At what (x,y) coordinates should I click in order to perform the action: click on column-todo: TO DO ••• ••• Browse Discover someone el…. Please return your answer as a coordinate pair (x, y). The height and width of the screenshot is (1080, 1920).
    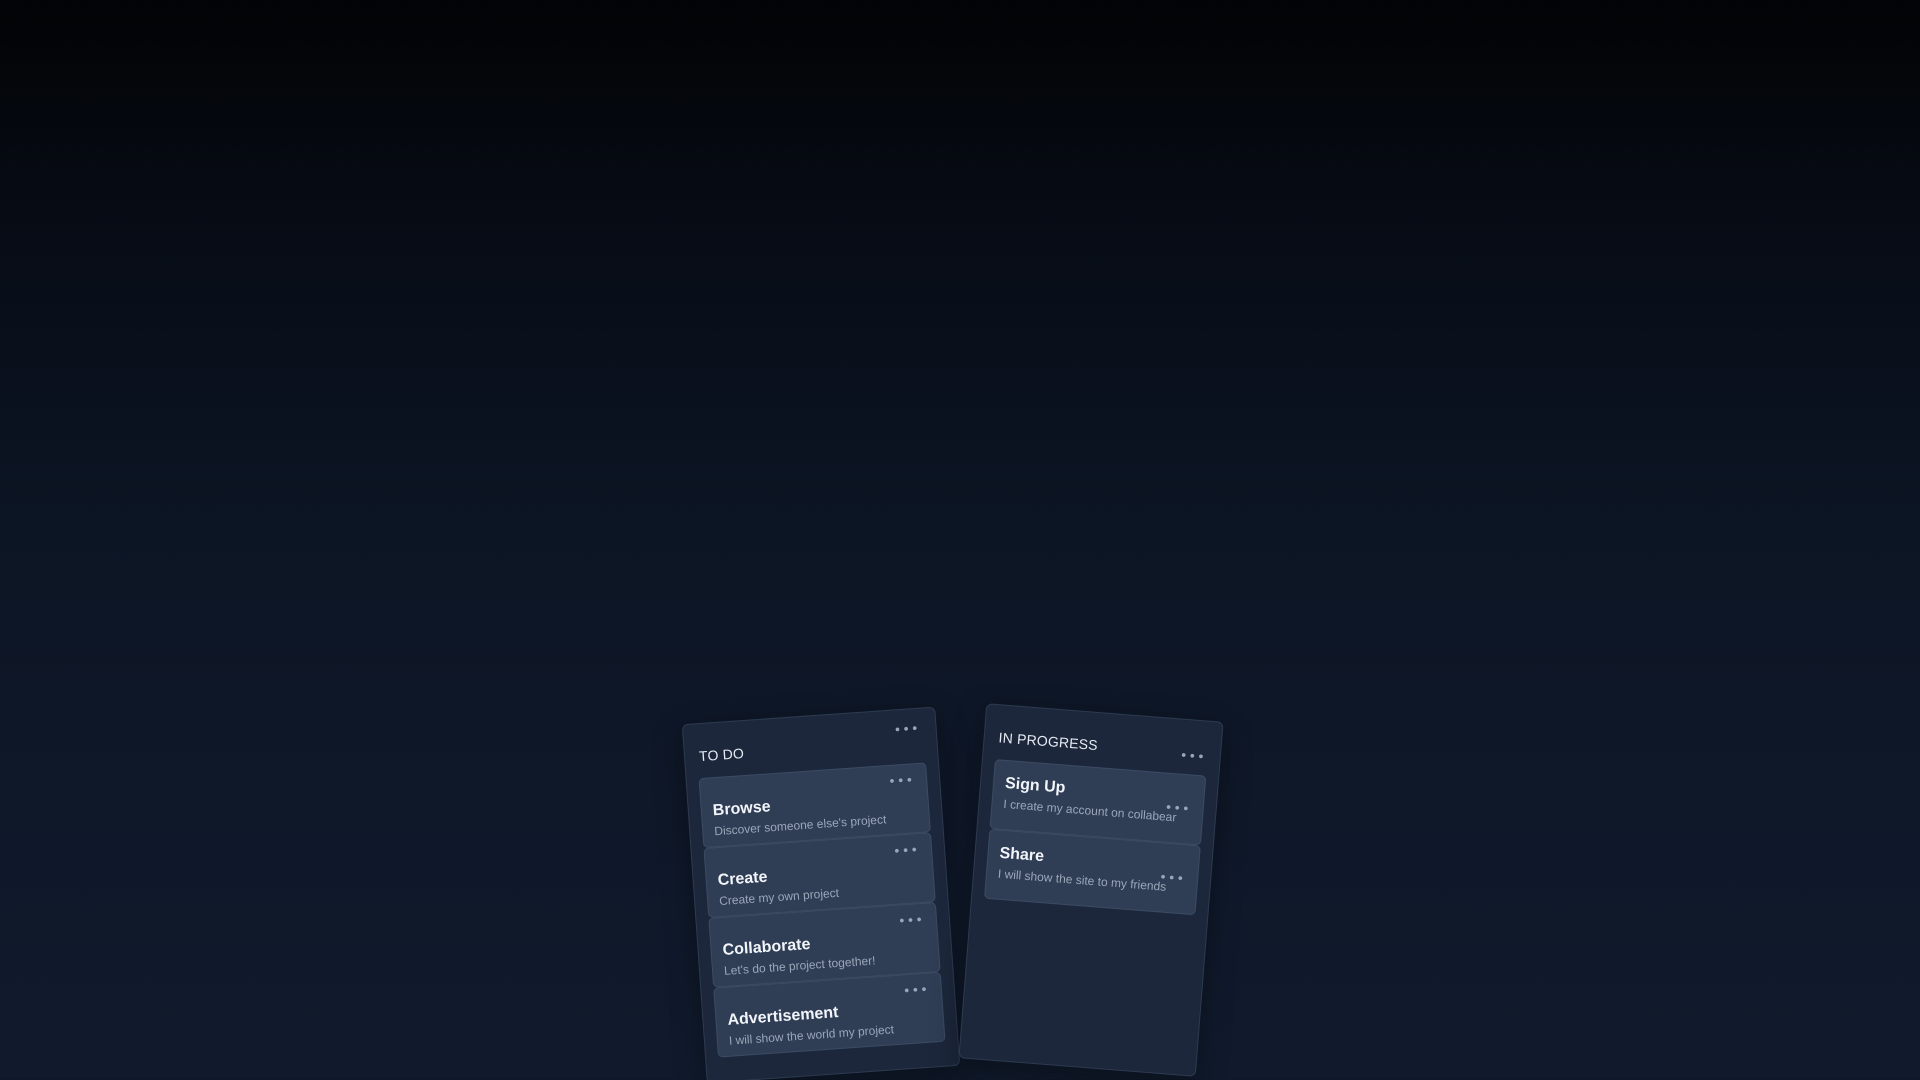
    Looking at the image, I should click on (821, 893).